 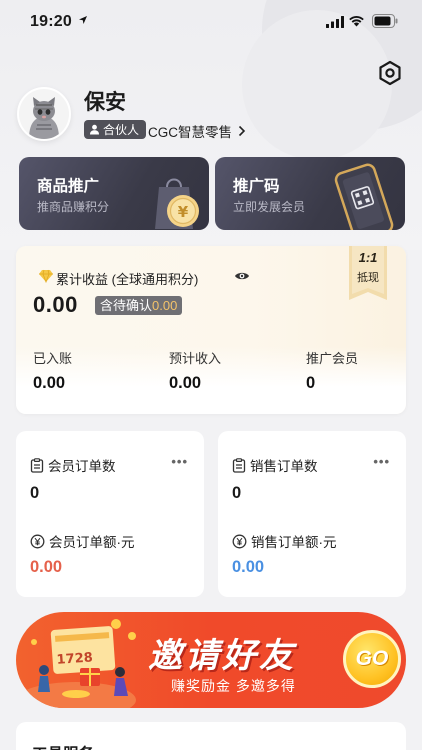 I want to click on stat-label: 推广会员, so click(x=332, y=358).